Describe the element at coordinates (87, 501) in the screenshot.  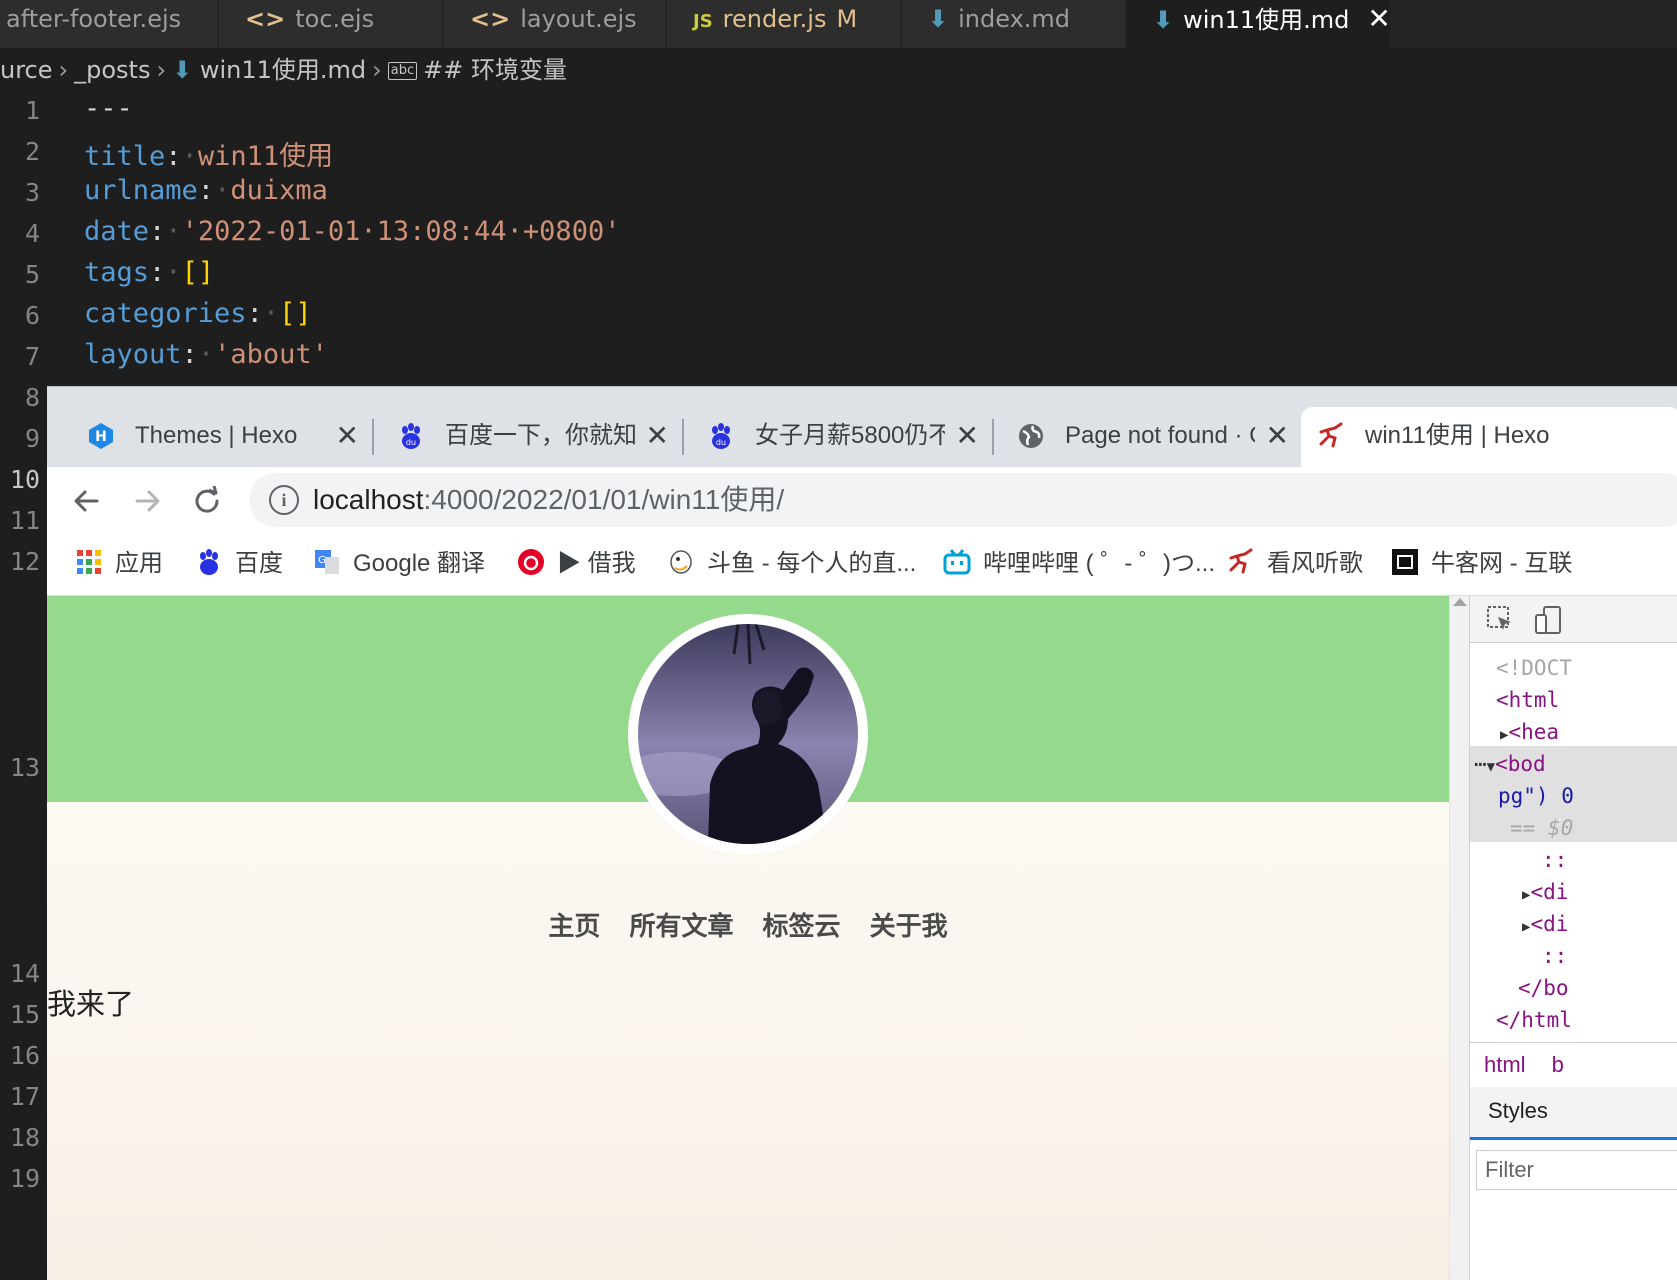
I see `back-arrow-icon` at that location.